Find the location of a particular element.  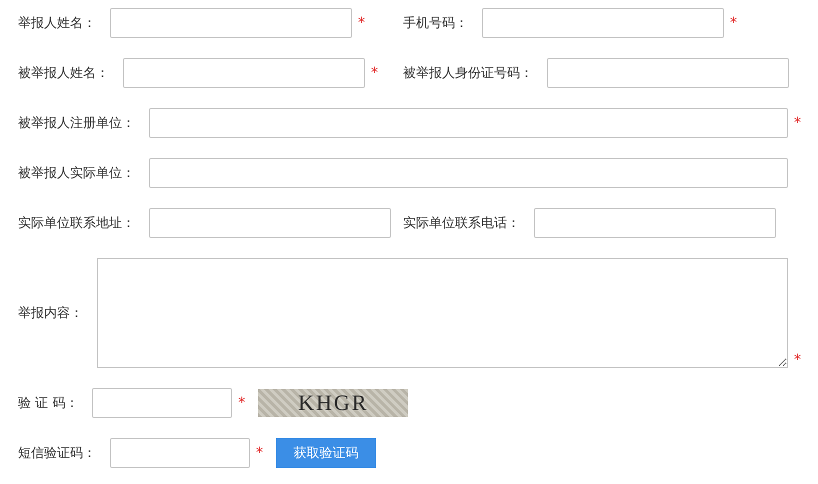

field-label: 举报内容： is located at coordinates (50, 313).